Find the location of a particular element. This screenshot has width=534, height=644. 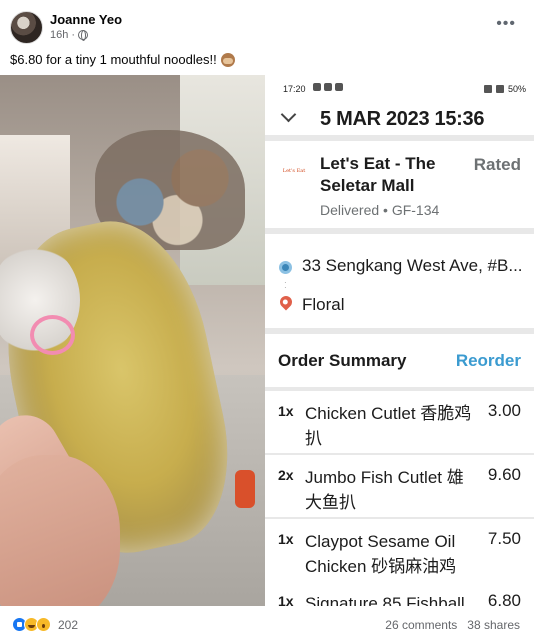

battery-level: 50% is located at coordinates (516, 89).